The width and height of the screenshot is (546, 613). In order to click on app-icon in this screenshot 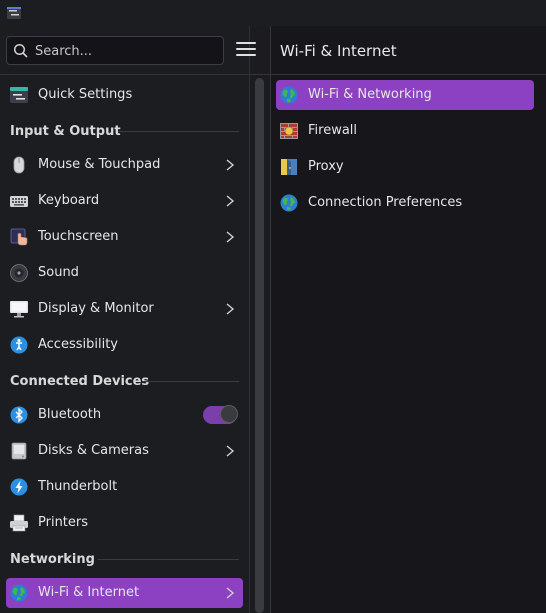, I will do `click(14, 13)`.